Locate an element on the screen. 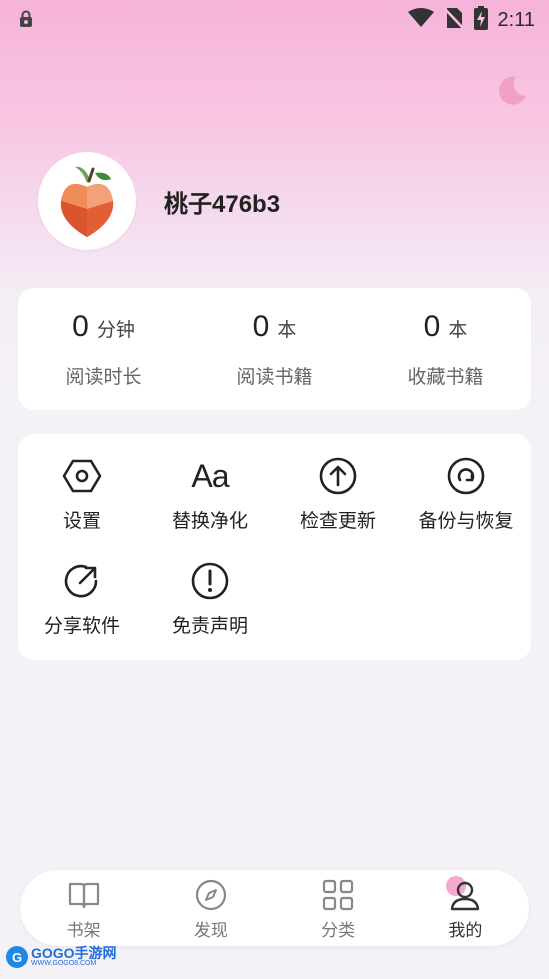 This screenshot has width=549, height=979. user-icon is located at coordinates (464, 894).